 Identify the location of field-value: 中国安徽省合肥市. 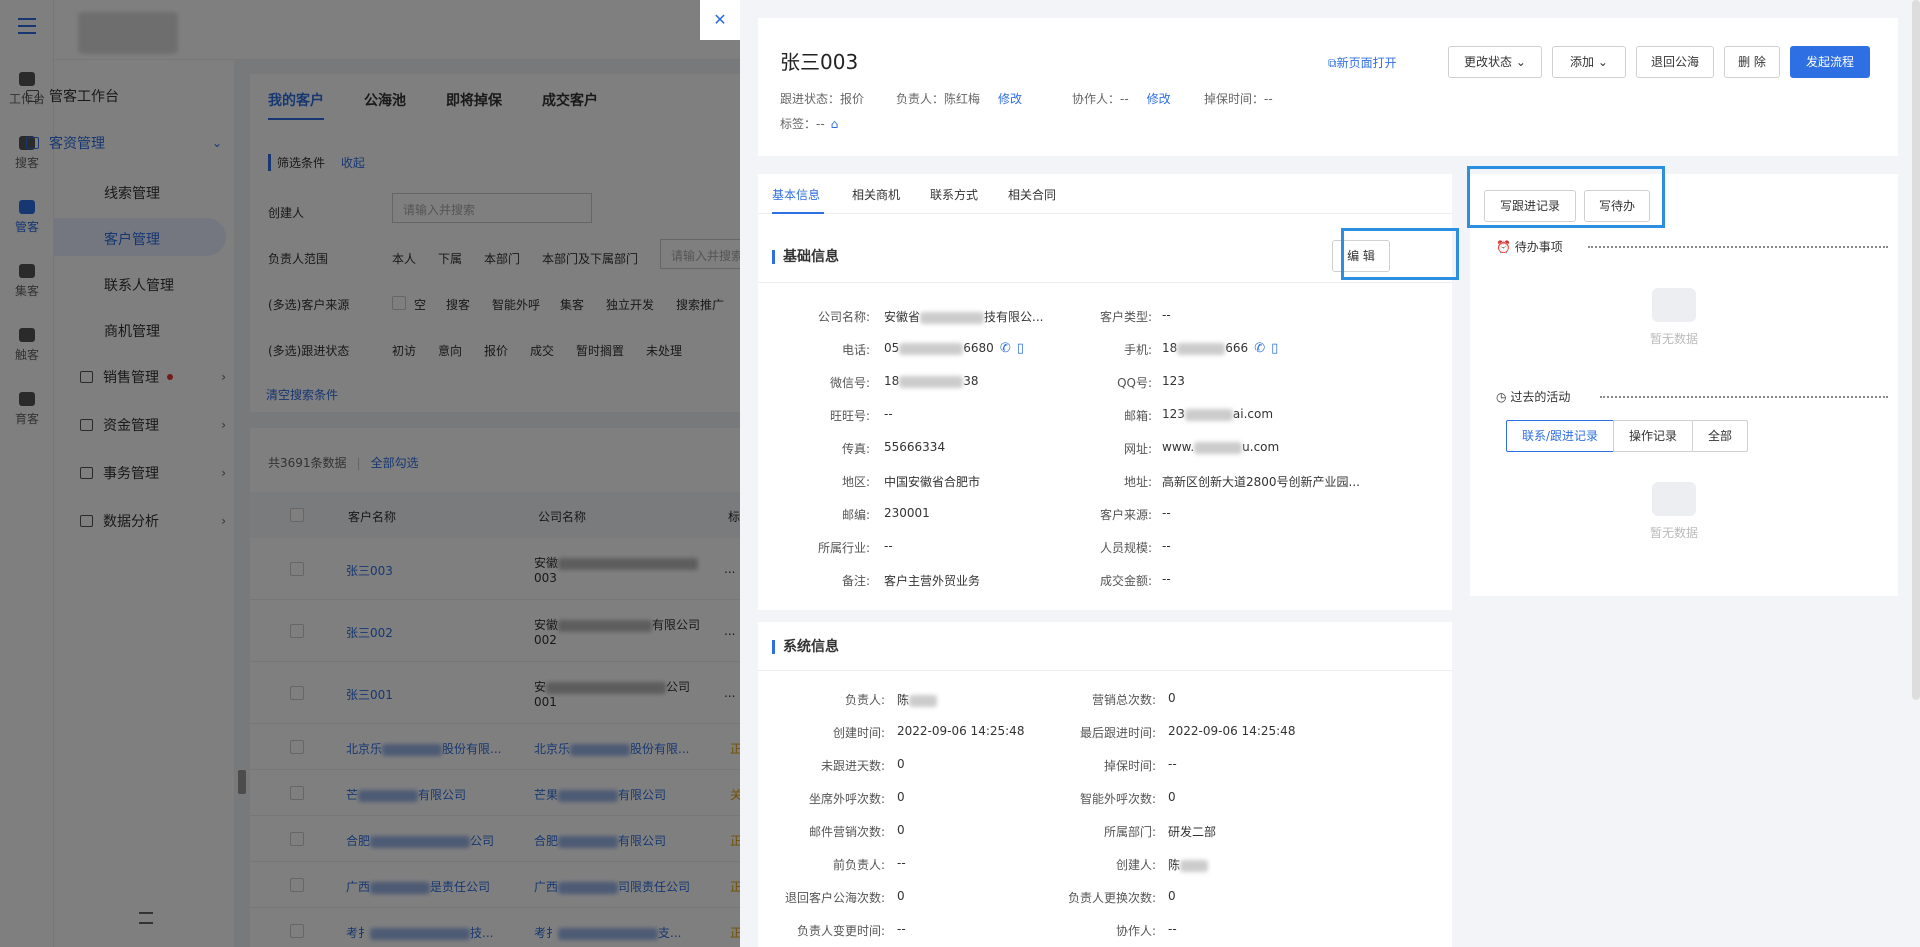
(932, 481).